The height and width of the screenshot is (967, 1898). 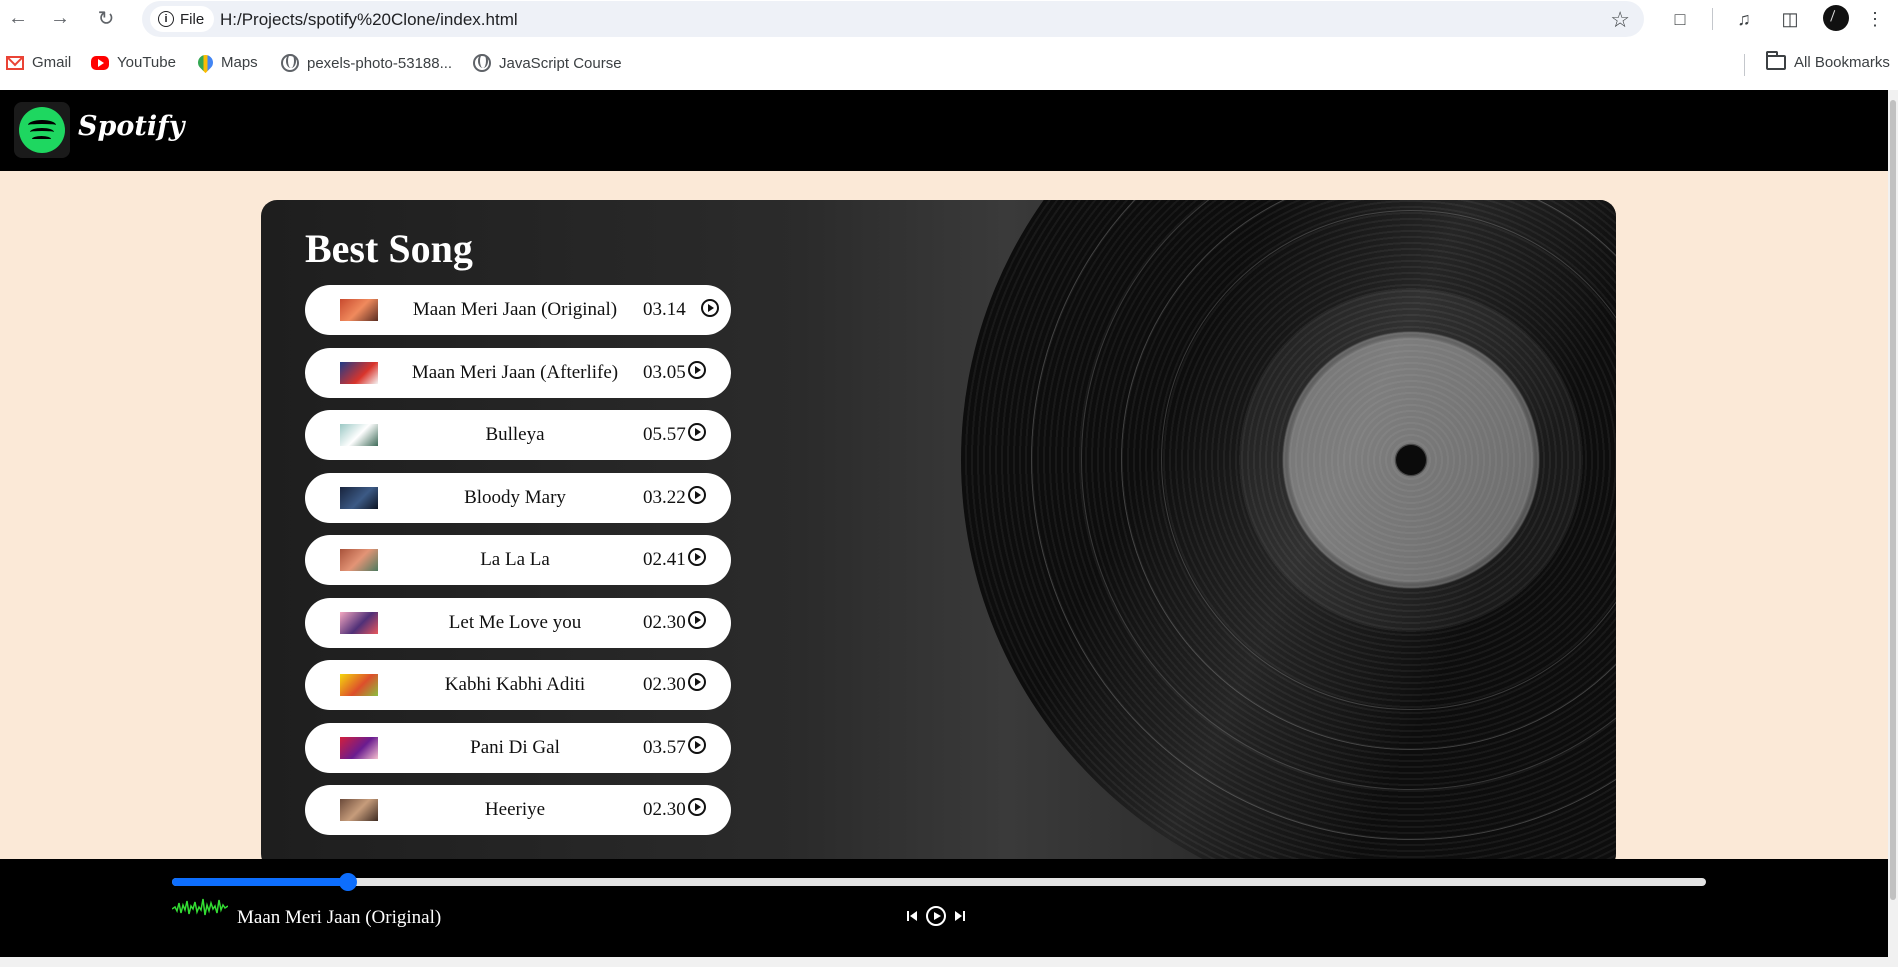 I want to click on bookmark-label: JavaScript Course, so click(x=560, y=63).